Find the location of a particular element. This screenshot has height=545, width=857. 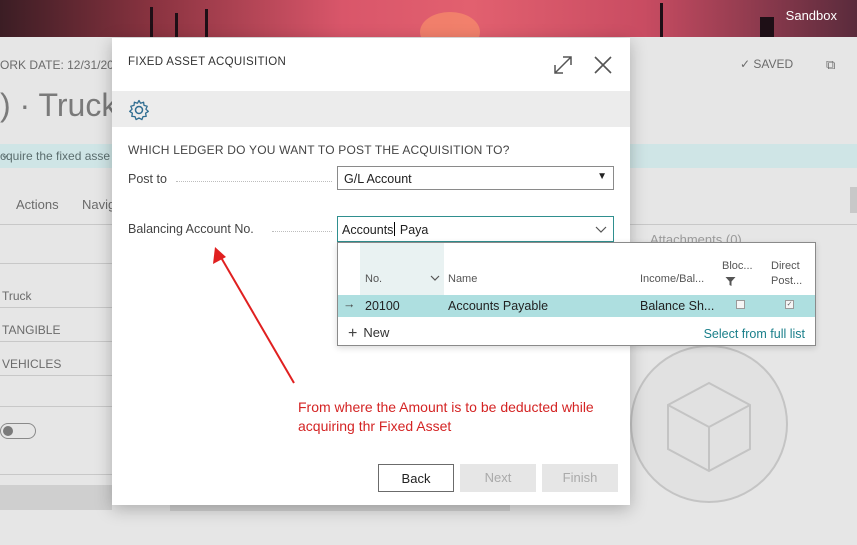

sort-descending-icon is located at coordinates (435, 278).